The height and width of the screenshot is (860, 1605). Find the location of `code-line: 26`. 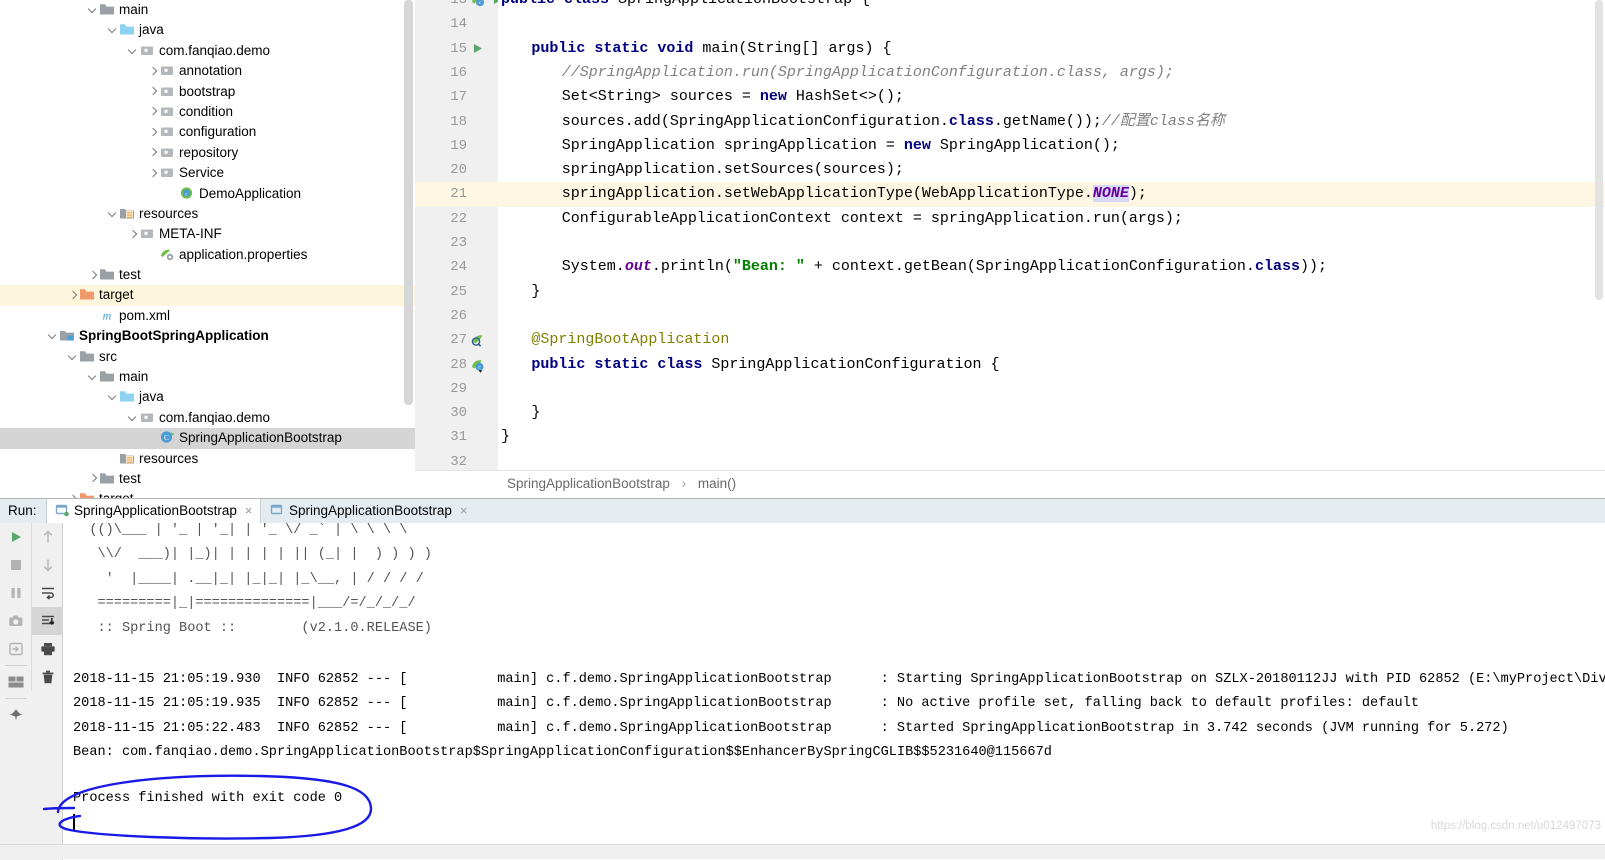

code-line: 26 is located at coordinates (1010, 316).